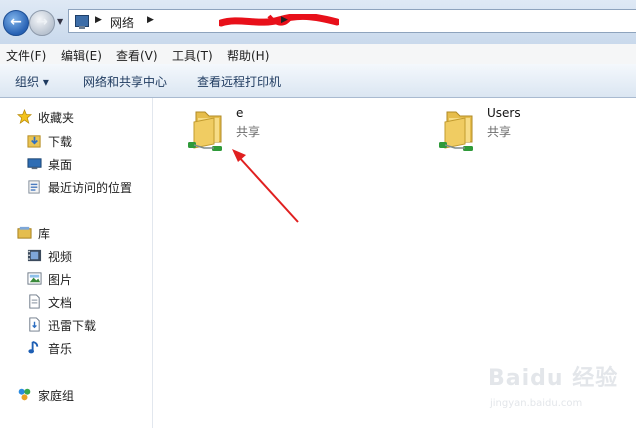  I want to click on address-bar: ▶ 网络 ▶ ▶, so click(352, 21).